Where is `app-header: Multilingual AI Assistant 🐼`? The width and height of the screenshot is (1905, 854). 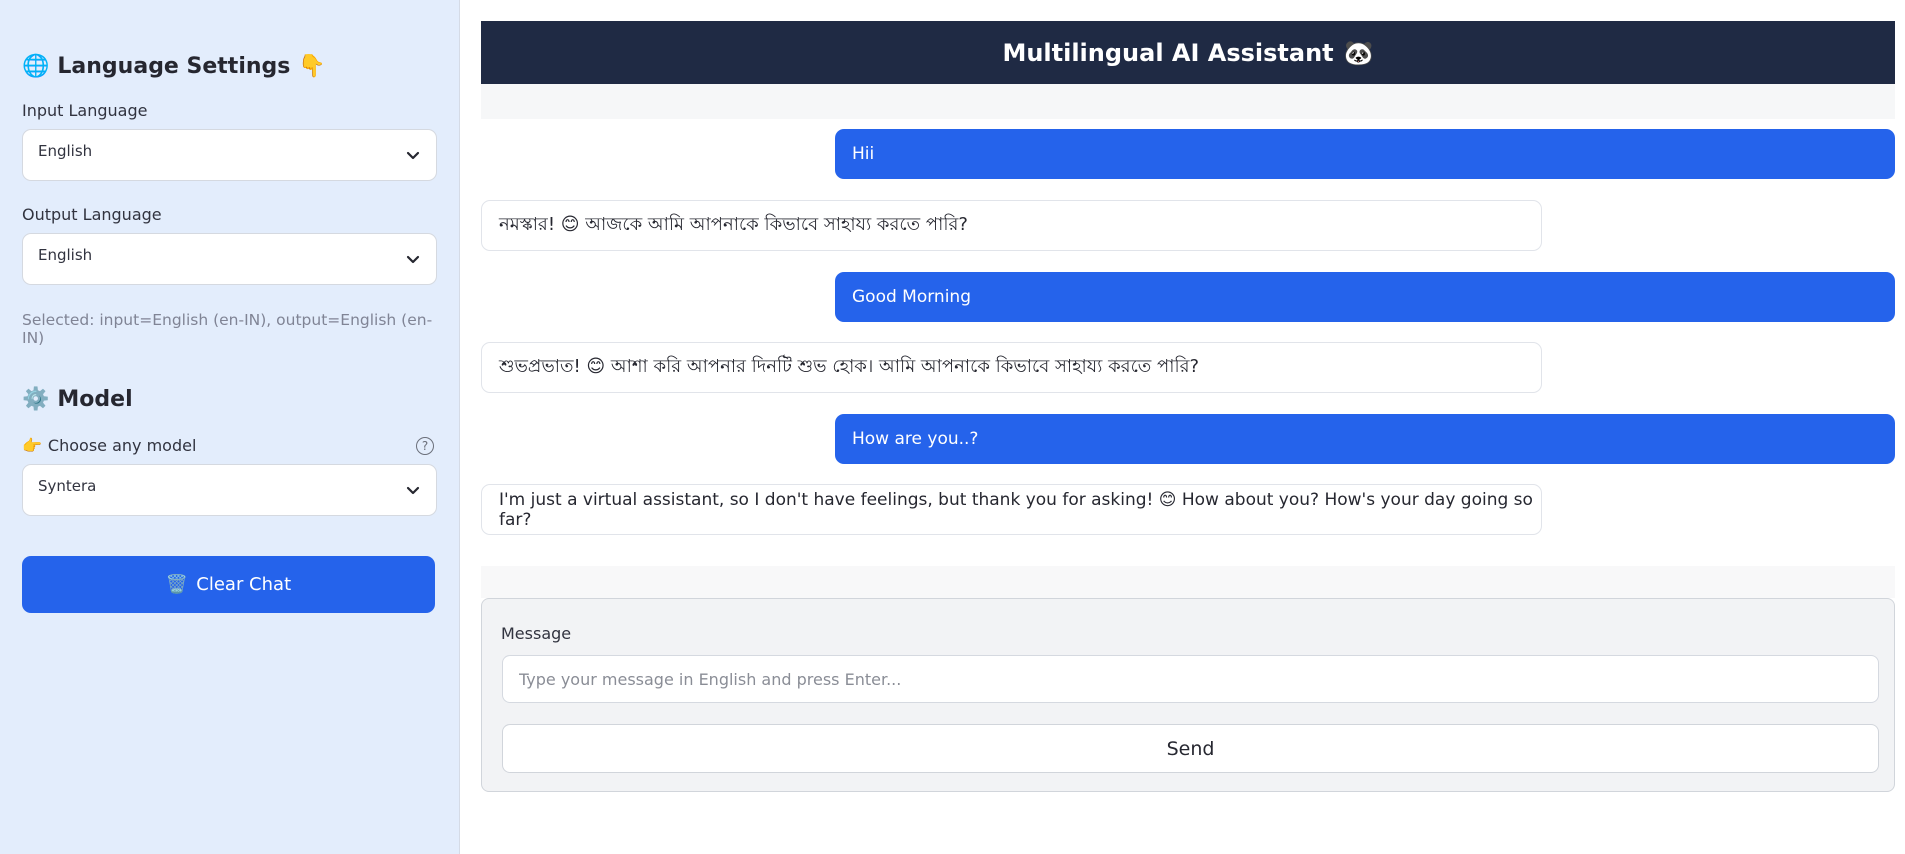
app-header: Multilingual AI Assistant 🐼 is located at coordinates (1188, 52).